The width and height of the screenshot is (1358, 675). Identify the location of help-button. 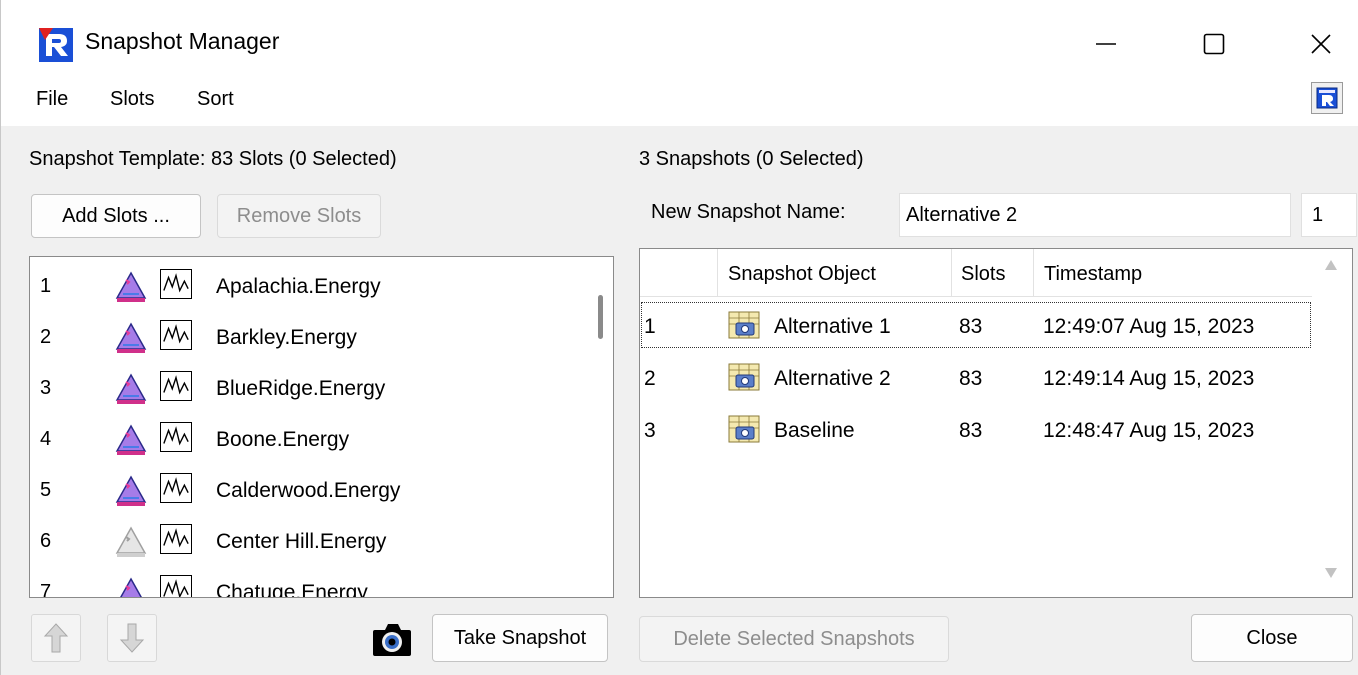
(1327, 98).